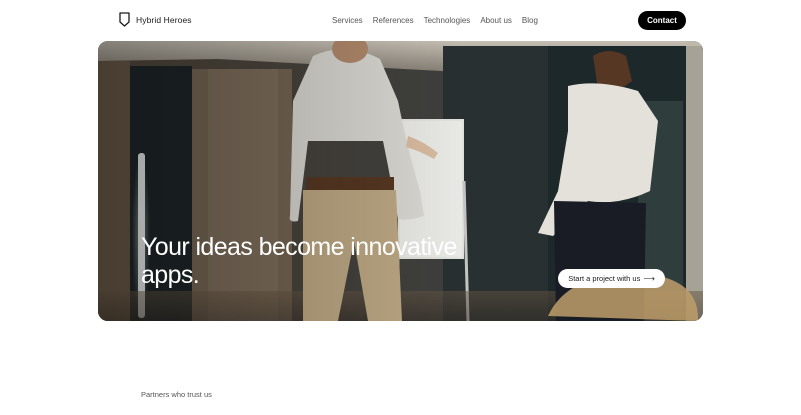 The image size is (801, 415). Describe the element at coordinates (176, 394) in the screenshot. I see `partners-label: Partners who trust us` at that location.